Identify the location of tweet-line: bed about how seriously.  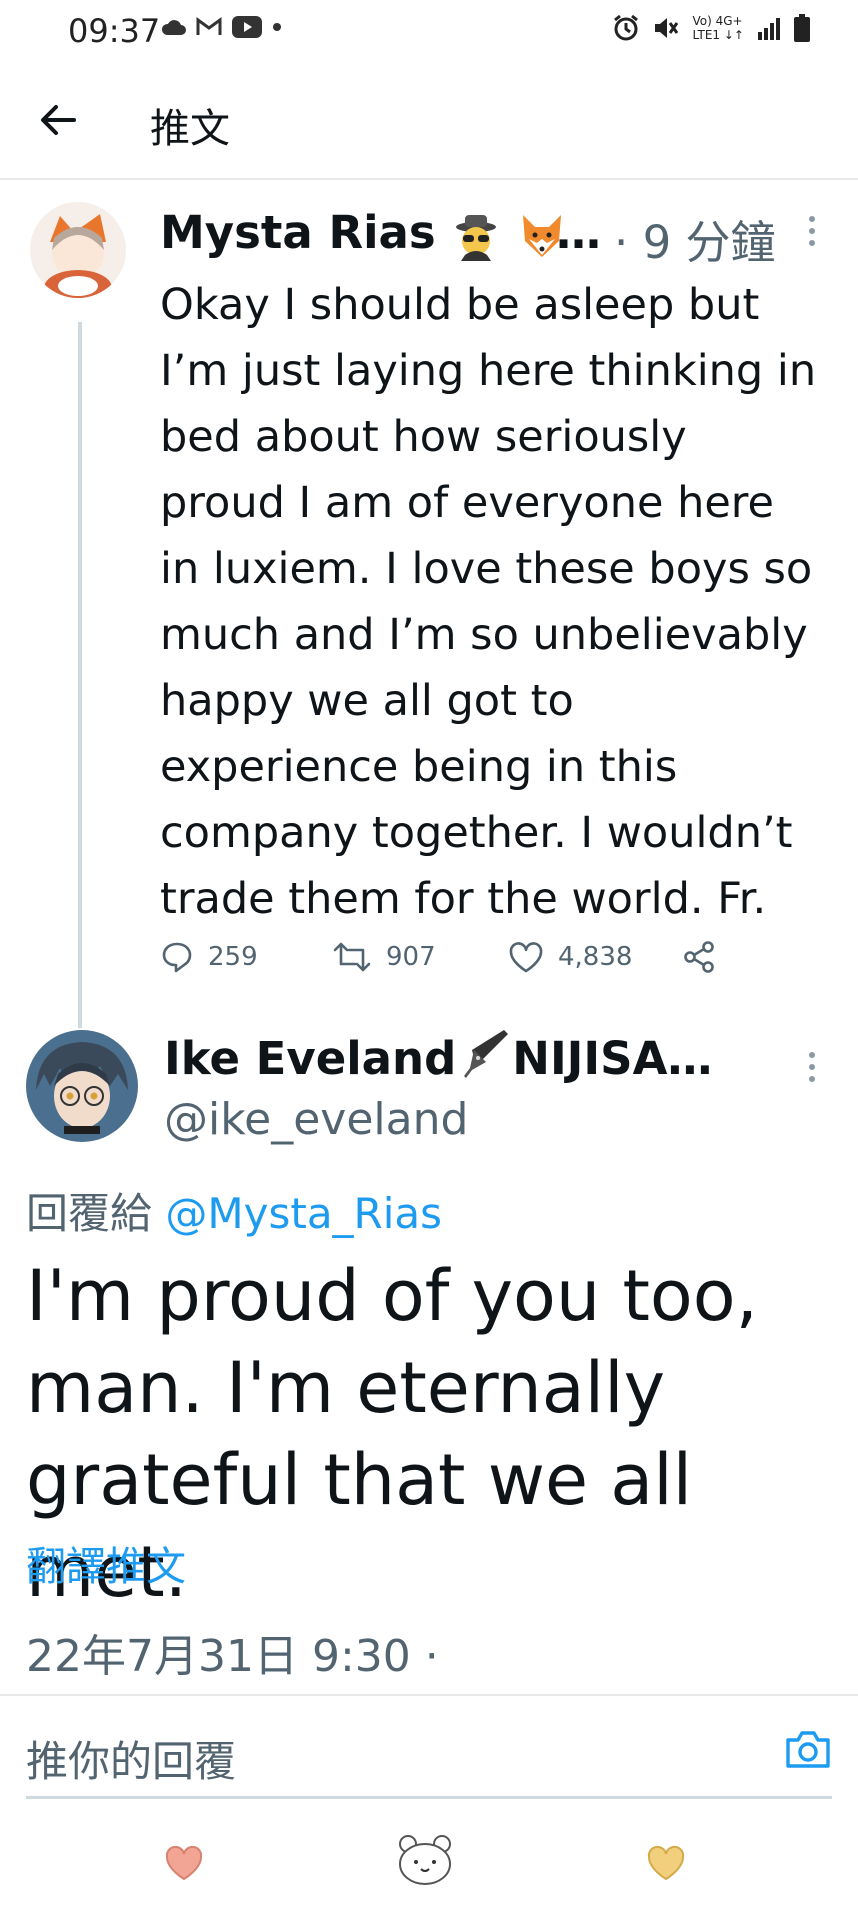
(423, 437).